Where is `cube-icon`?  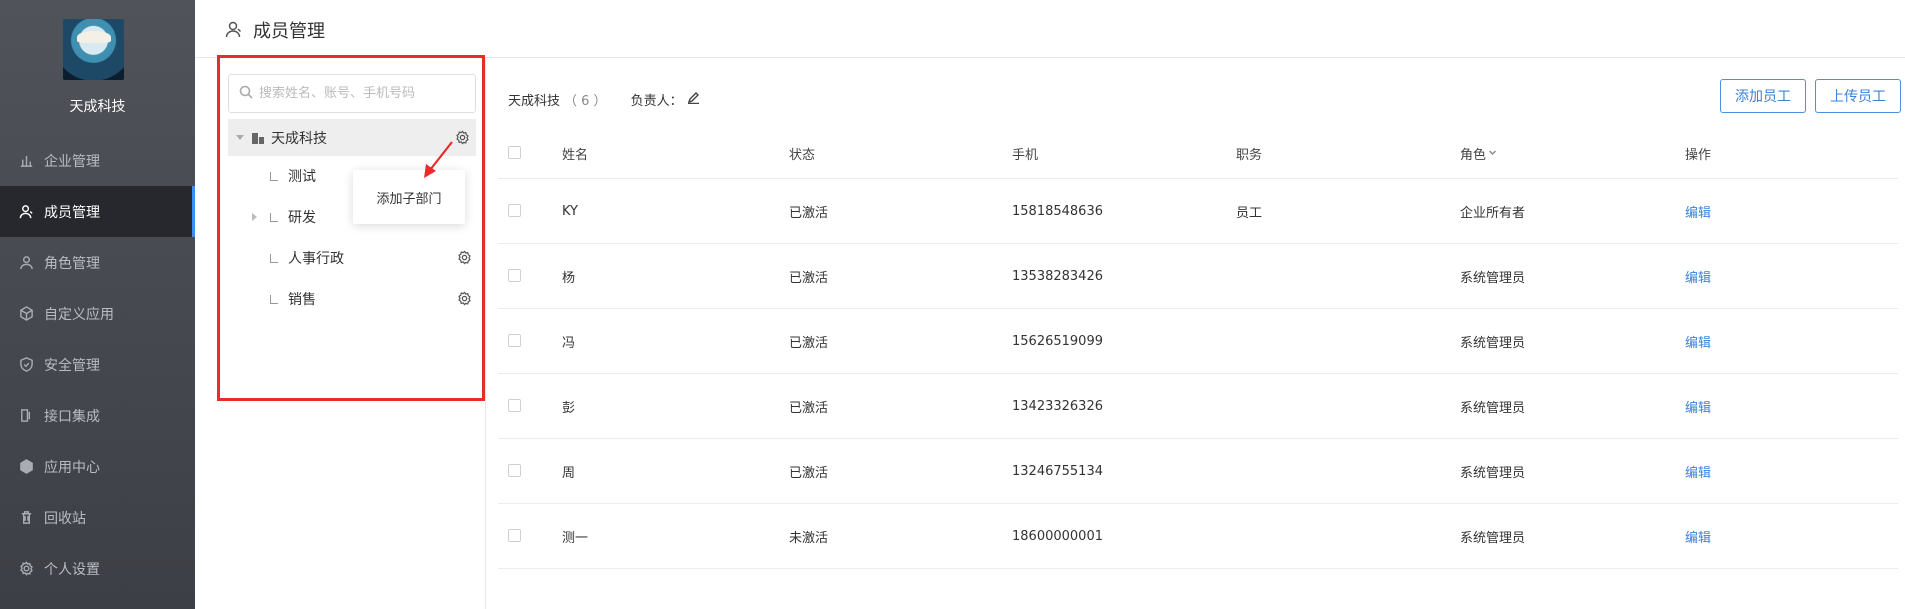 cube-icon is located at coordinates (26, 314).